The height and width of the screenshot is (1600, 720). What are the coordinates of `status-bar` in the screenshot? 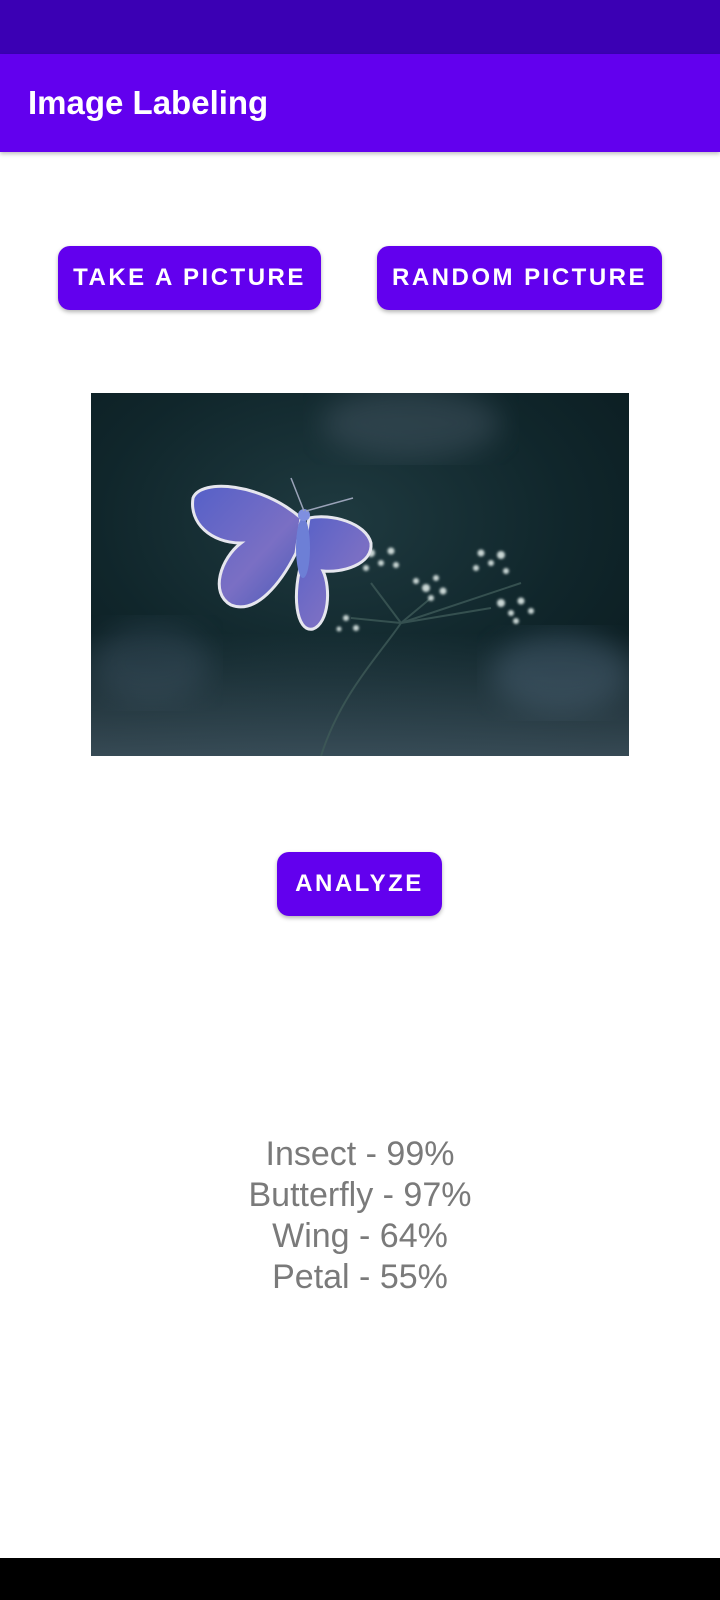 It's located at (360, 27).